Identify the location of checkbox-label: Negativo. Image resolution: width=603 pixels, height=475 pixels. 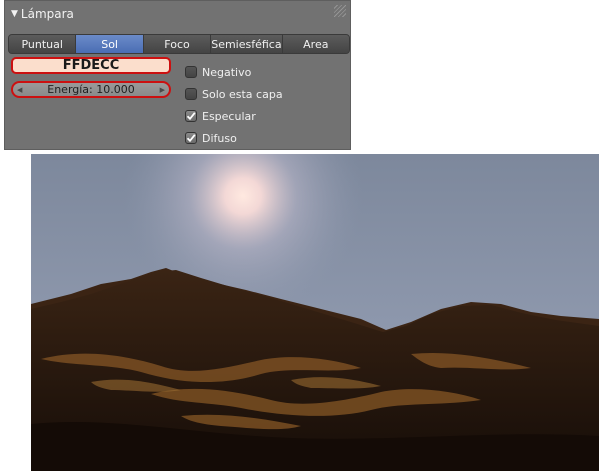
(227, 72).